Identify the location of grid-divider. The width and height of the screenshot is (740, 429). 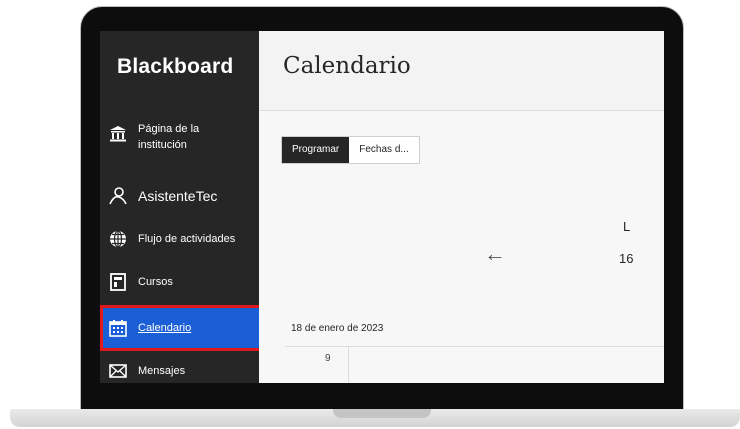
(348, 364).